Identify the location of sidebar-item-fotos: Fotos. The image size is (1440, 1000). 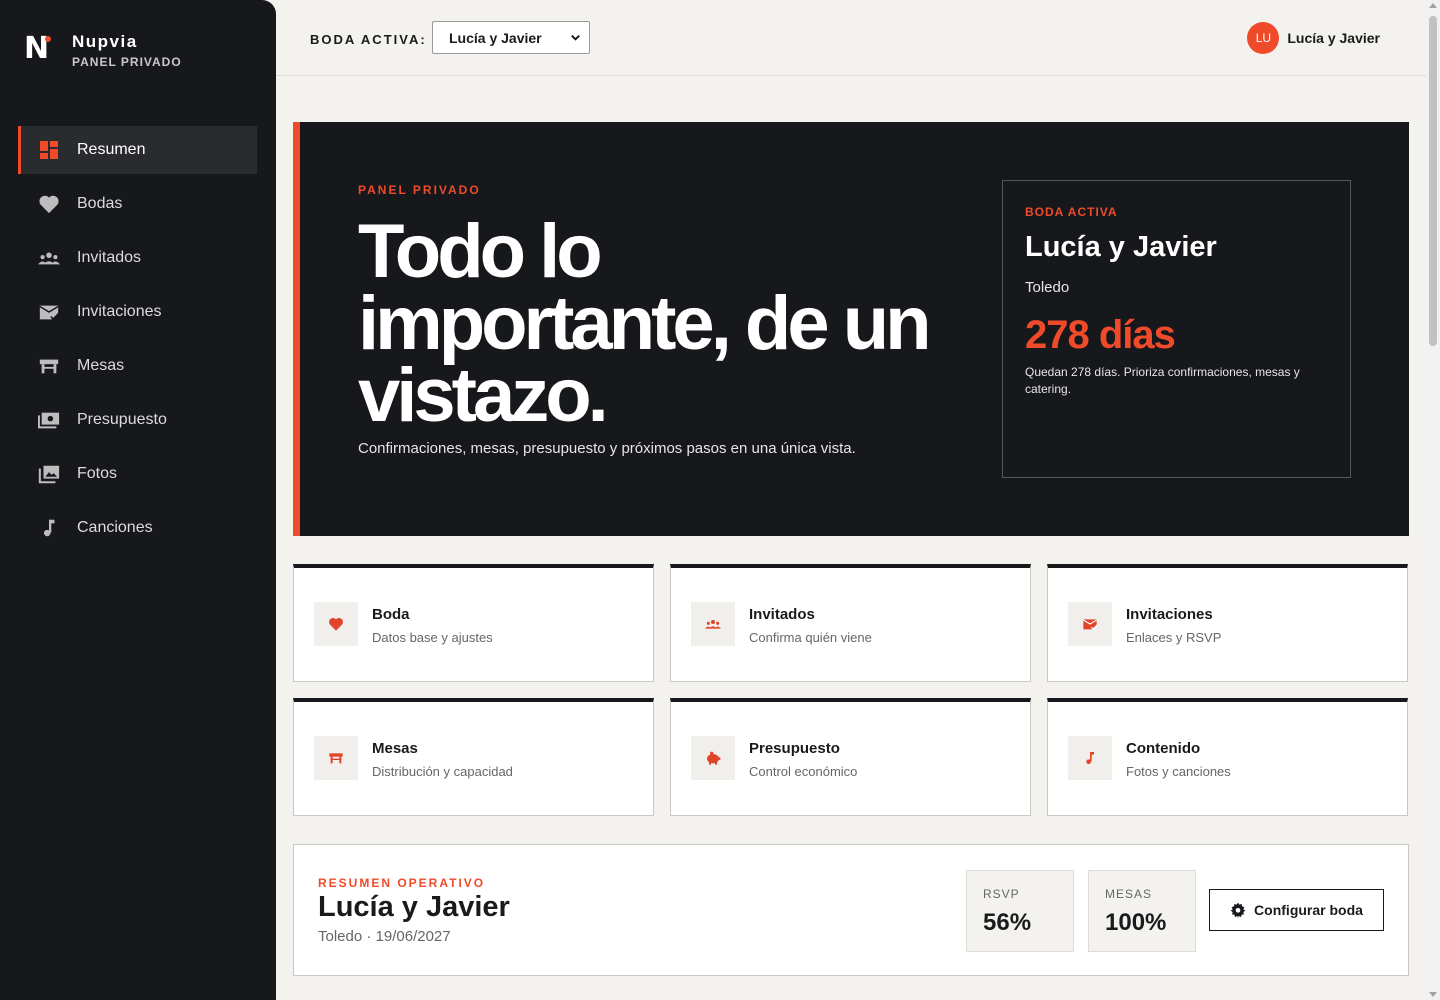
(137, 474).